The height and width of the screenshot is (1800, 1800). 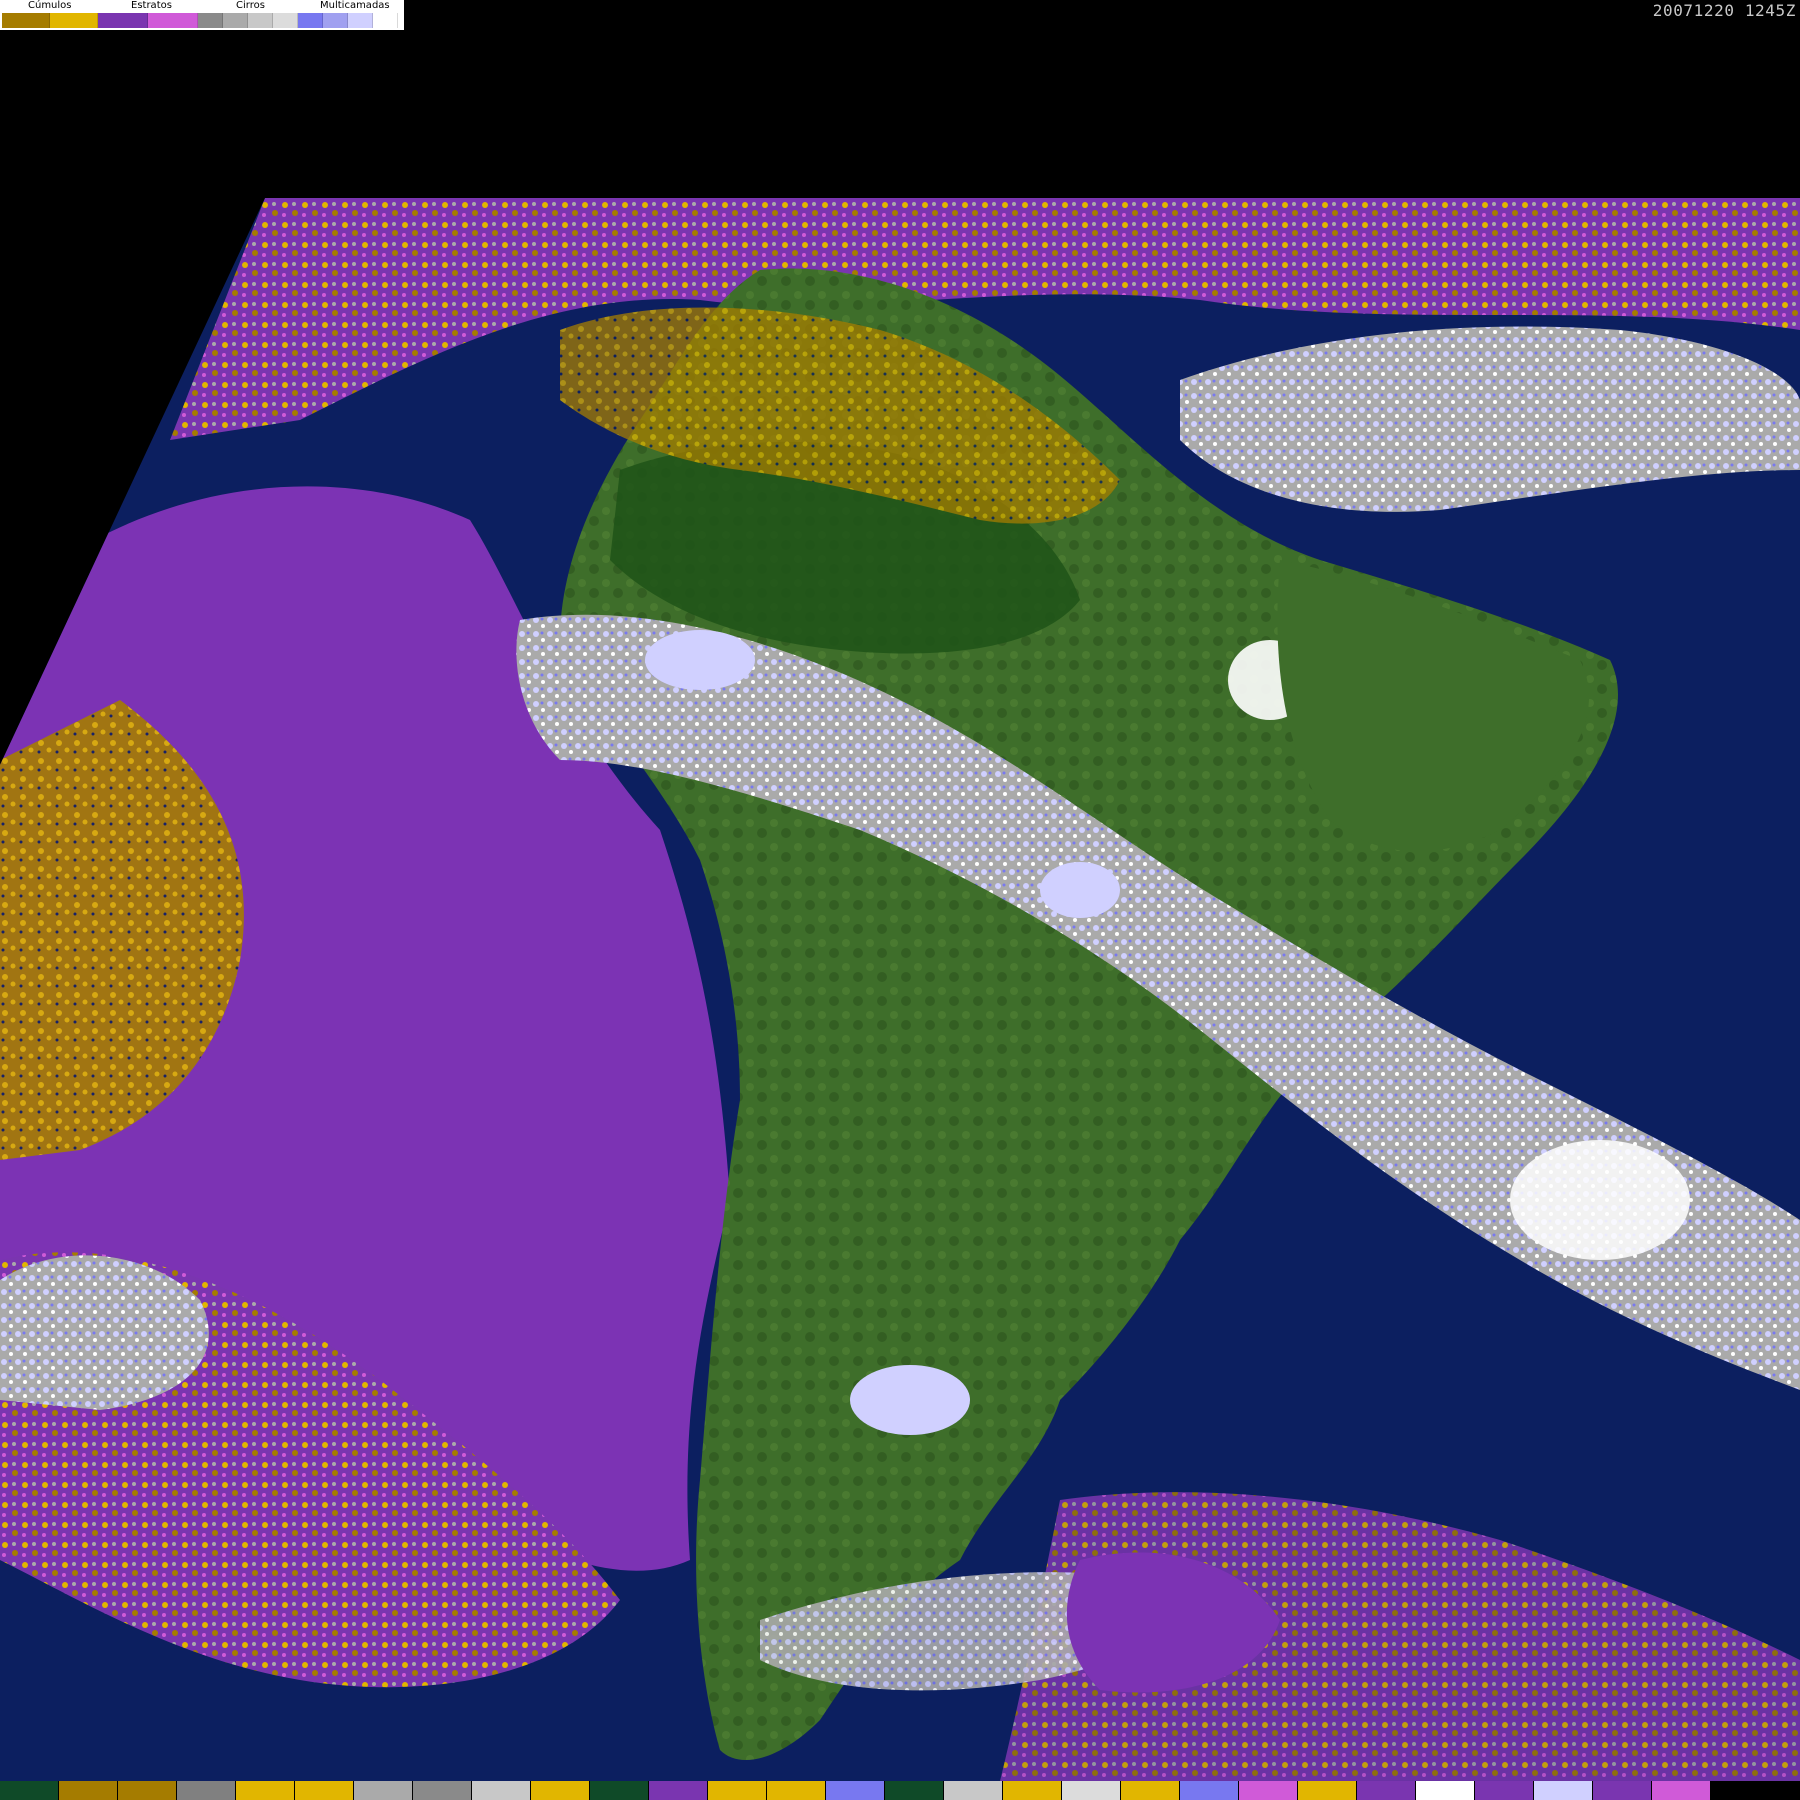 I want to click on legend-label-cumulos: Cúmulos, so click(x=50, y=5).